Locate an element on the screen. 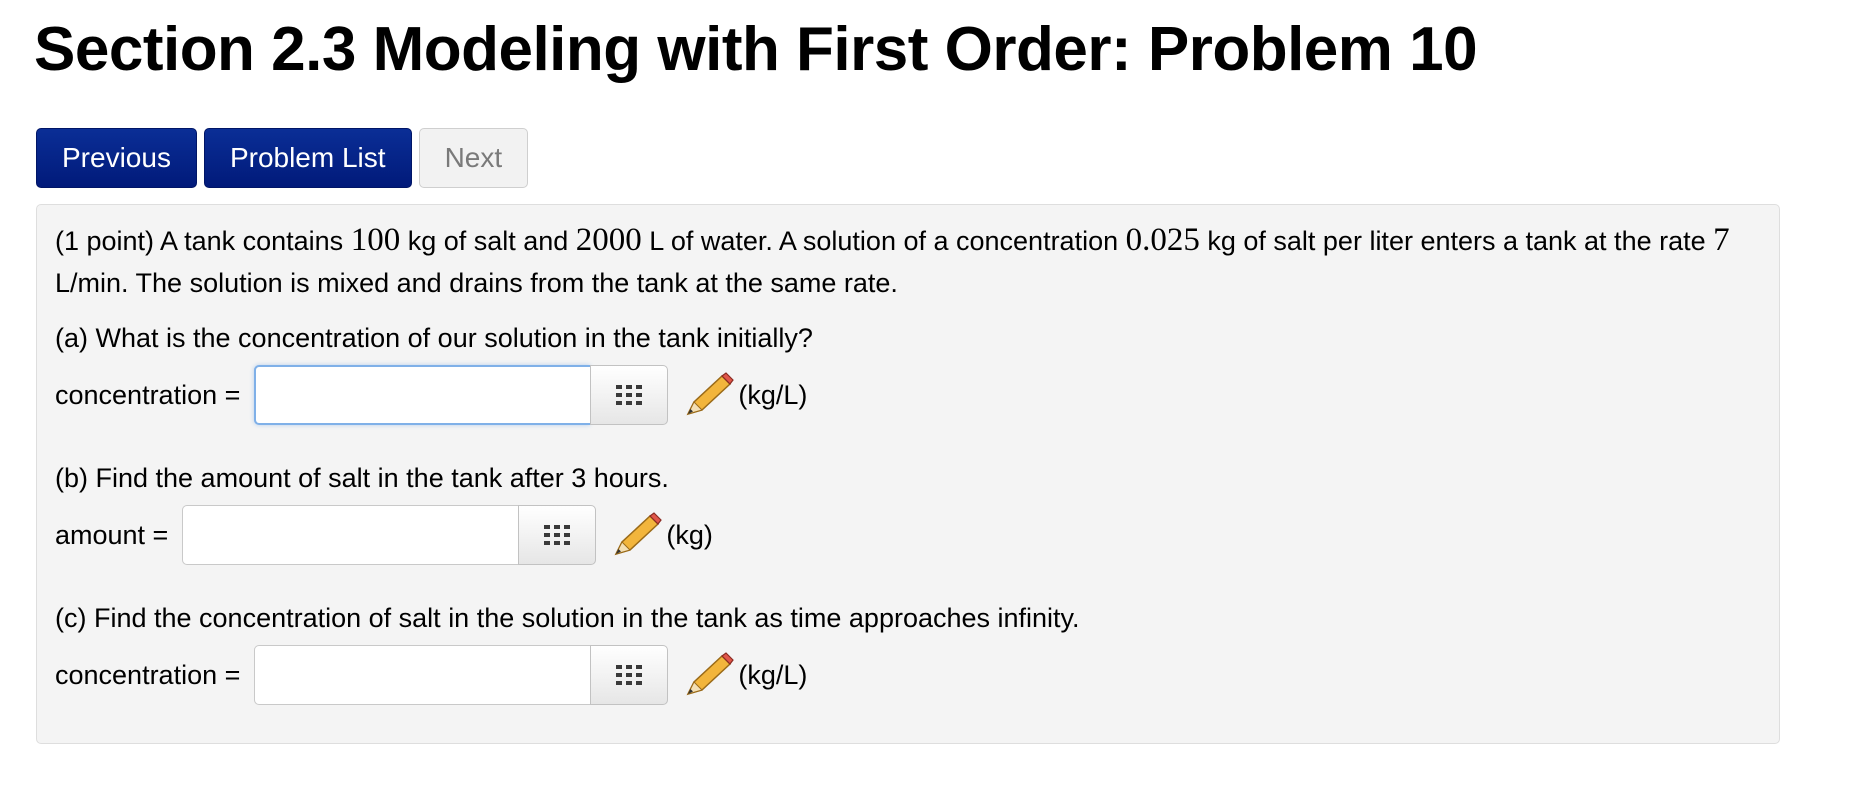 The height and width of the screenshot is (794, 1862). problem-list-button: Problem List is located at coordinates (307, 158).